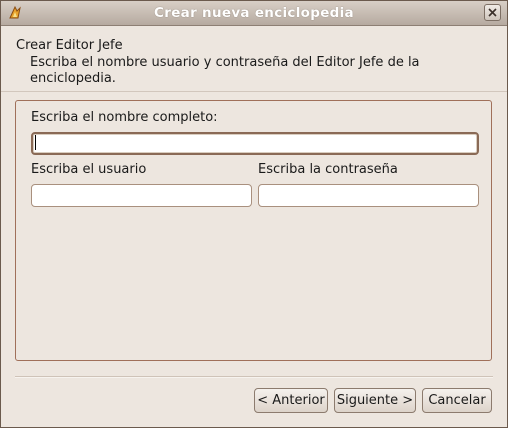 This screenshot has width=508, height=428. What do you see at coordinates (368, 195) in the screenshot?
I see `password-input` at bounding box center [368, 195].